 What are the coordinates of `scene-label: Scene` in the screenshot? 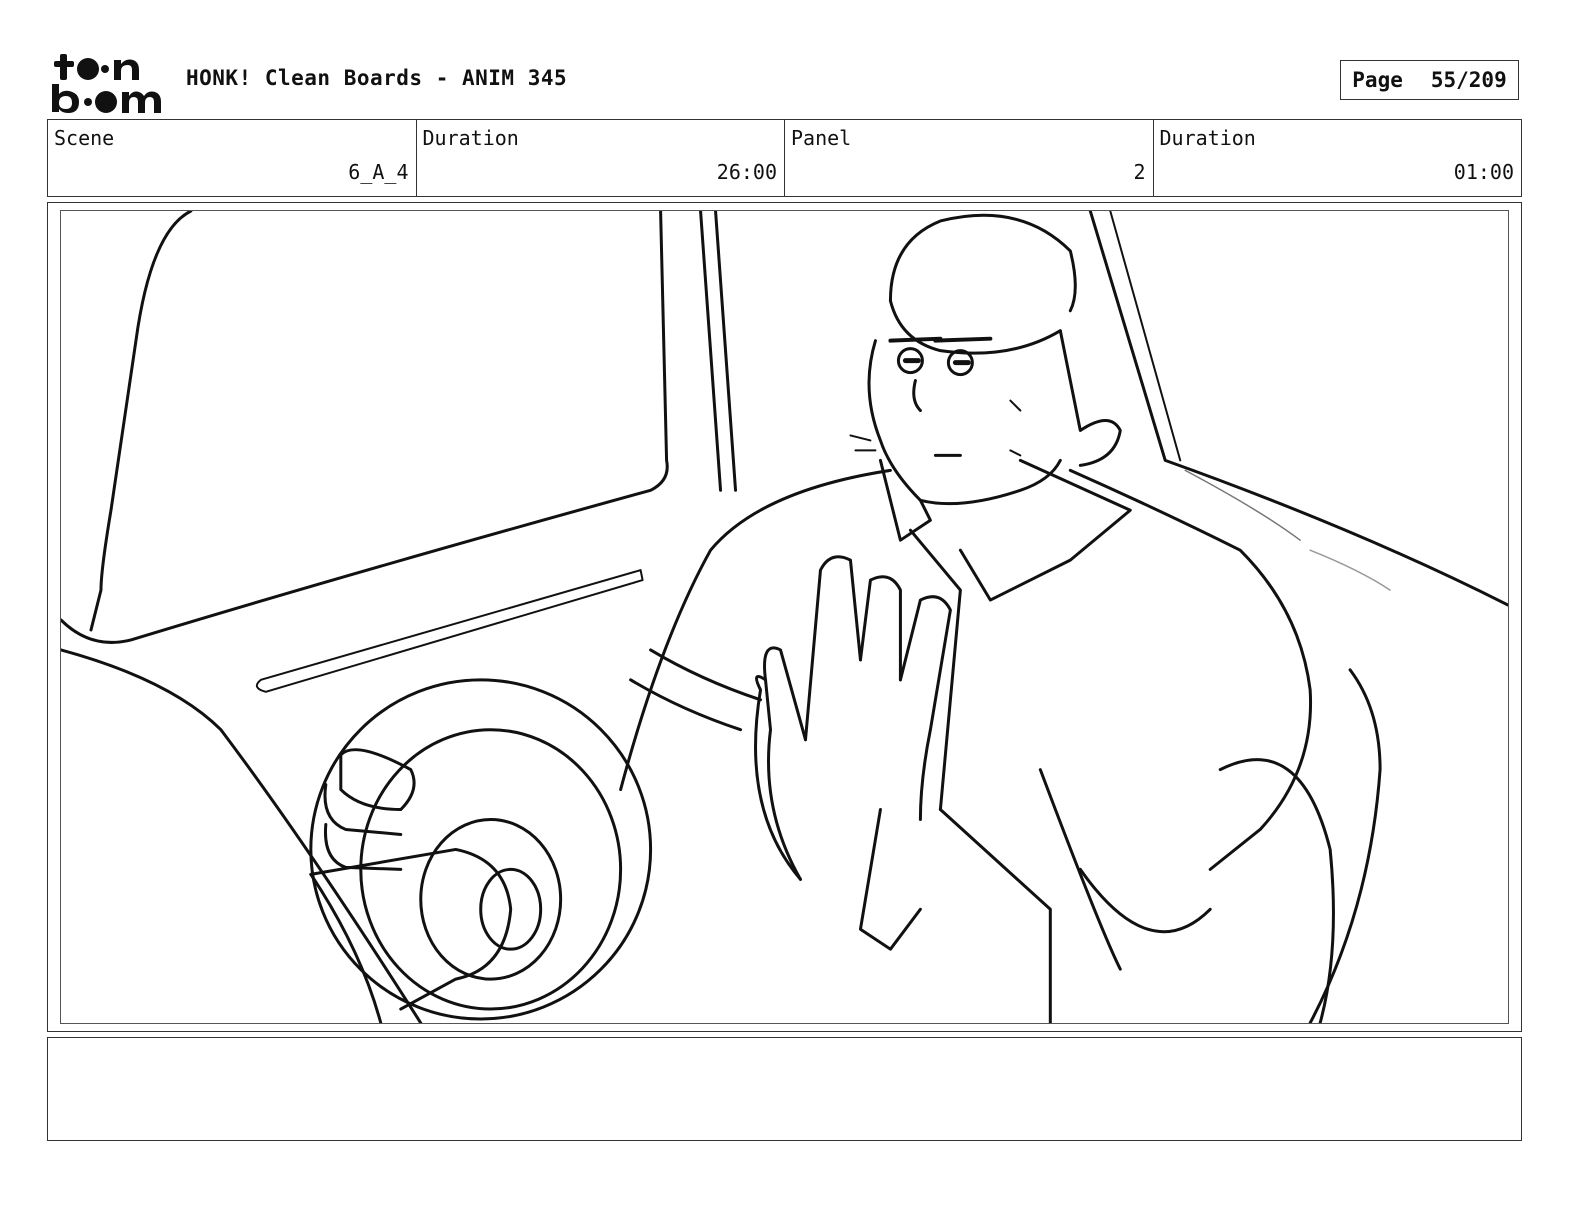 It's located at (84, 138).